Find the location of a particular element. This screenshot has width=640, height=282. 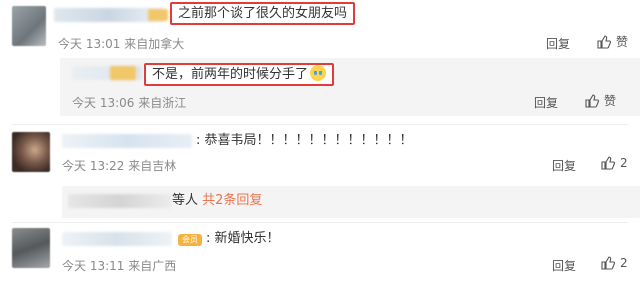

crying-face-icon is located at coordinates (318, 73).